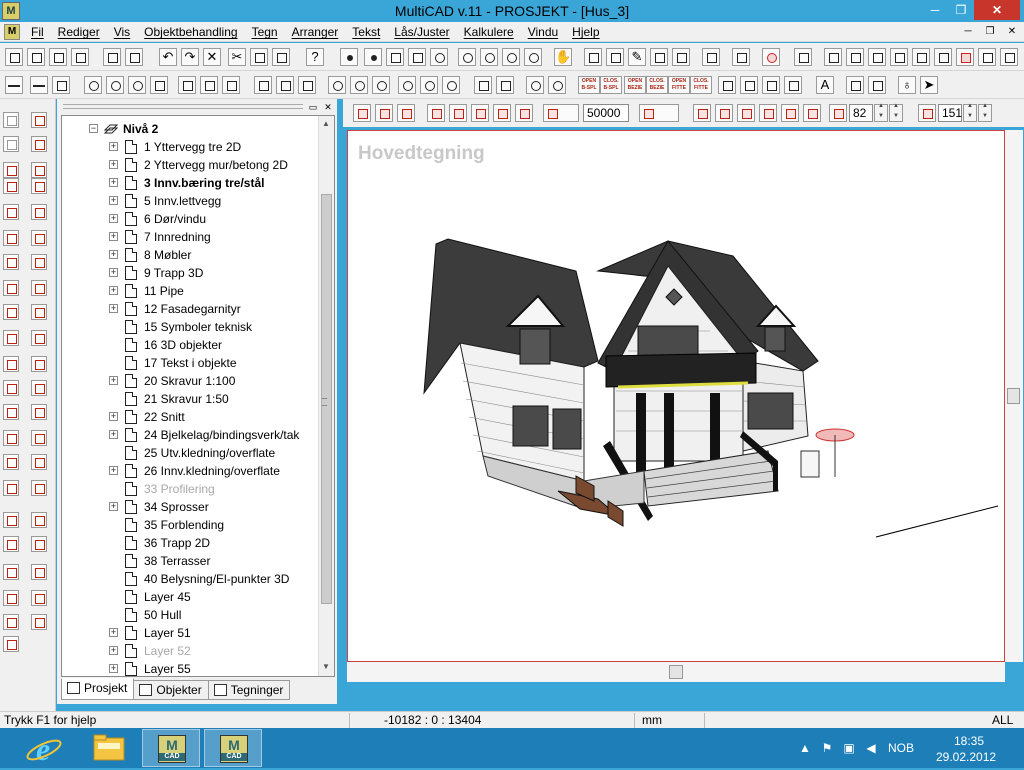 This screenshot has height=770, width=1024. What do you see at coordinates (11, 644) in the screenshot?
I see `tool-left-43-icon` at bounding box center [11, 644].